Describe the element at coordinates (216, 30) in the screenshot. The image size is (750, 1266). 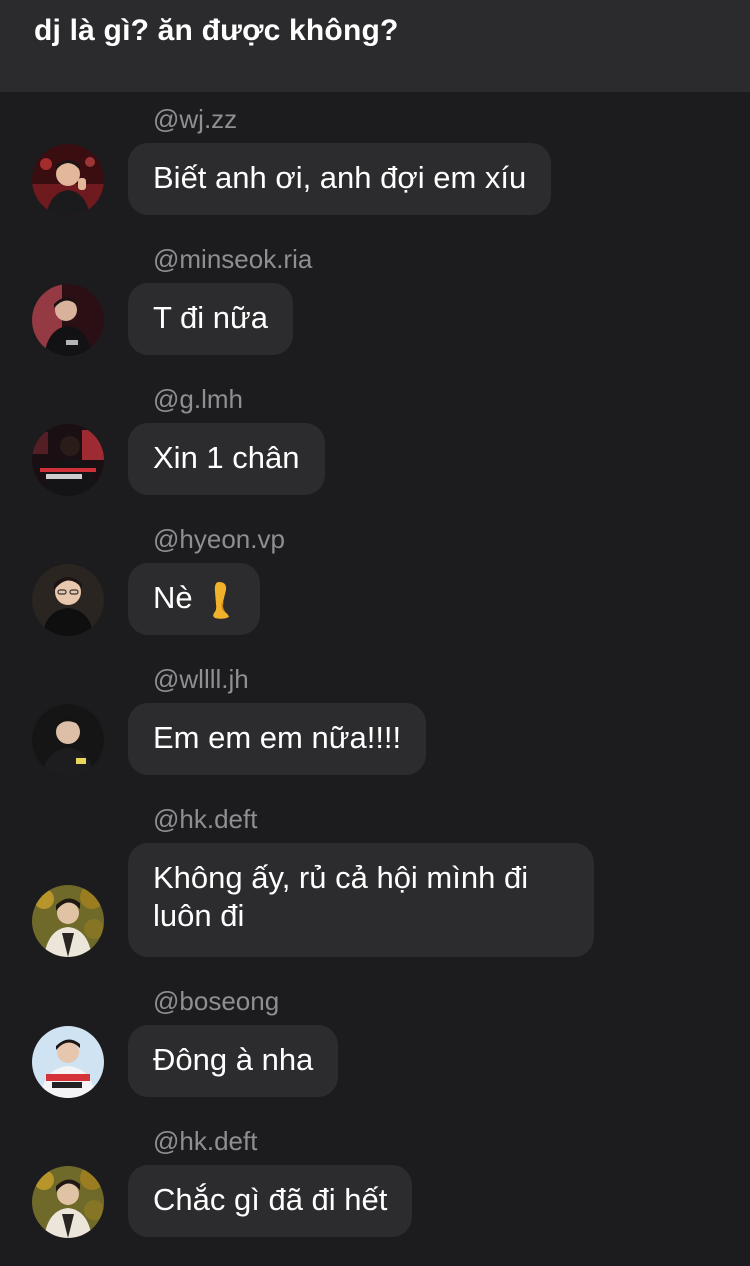
I see `chat-title: dj là gì? ăn được không?` at that location.